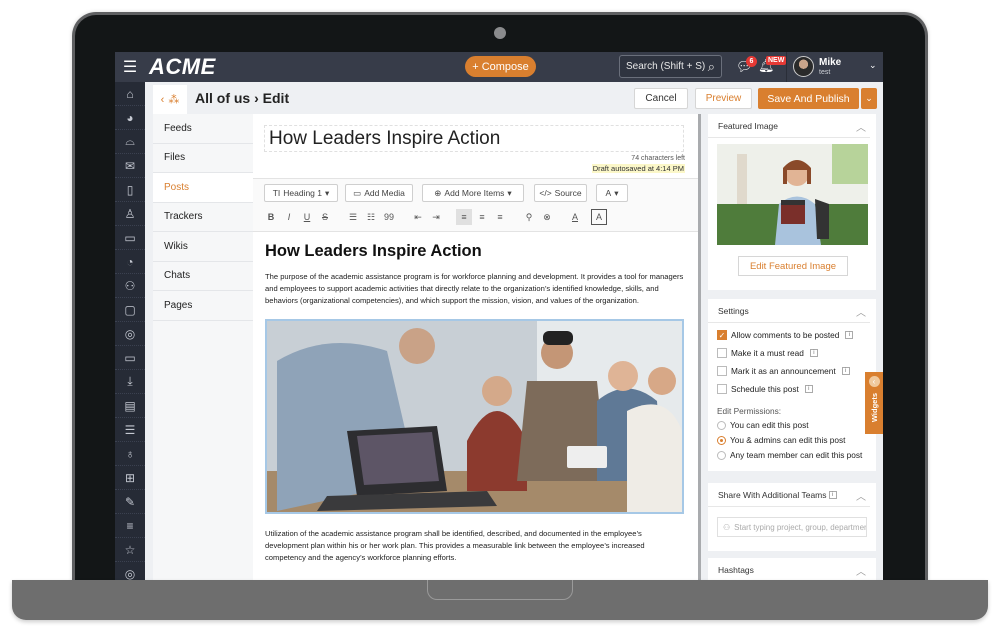 The height and width of the screenshot is (631, 1000). What do you see at coordinates (289, 217) in the screenshot?
I see `italic-icon: I` at bounding box center [289, 217].